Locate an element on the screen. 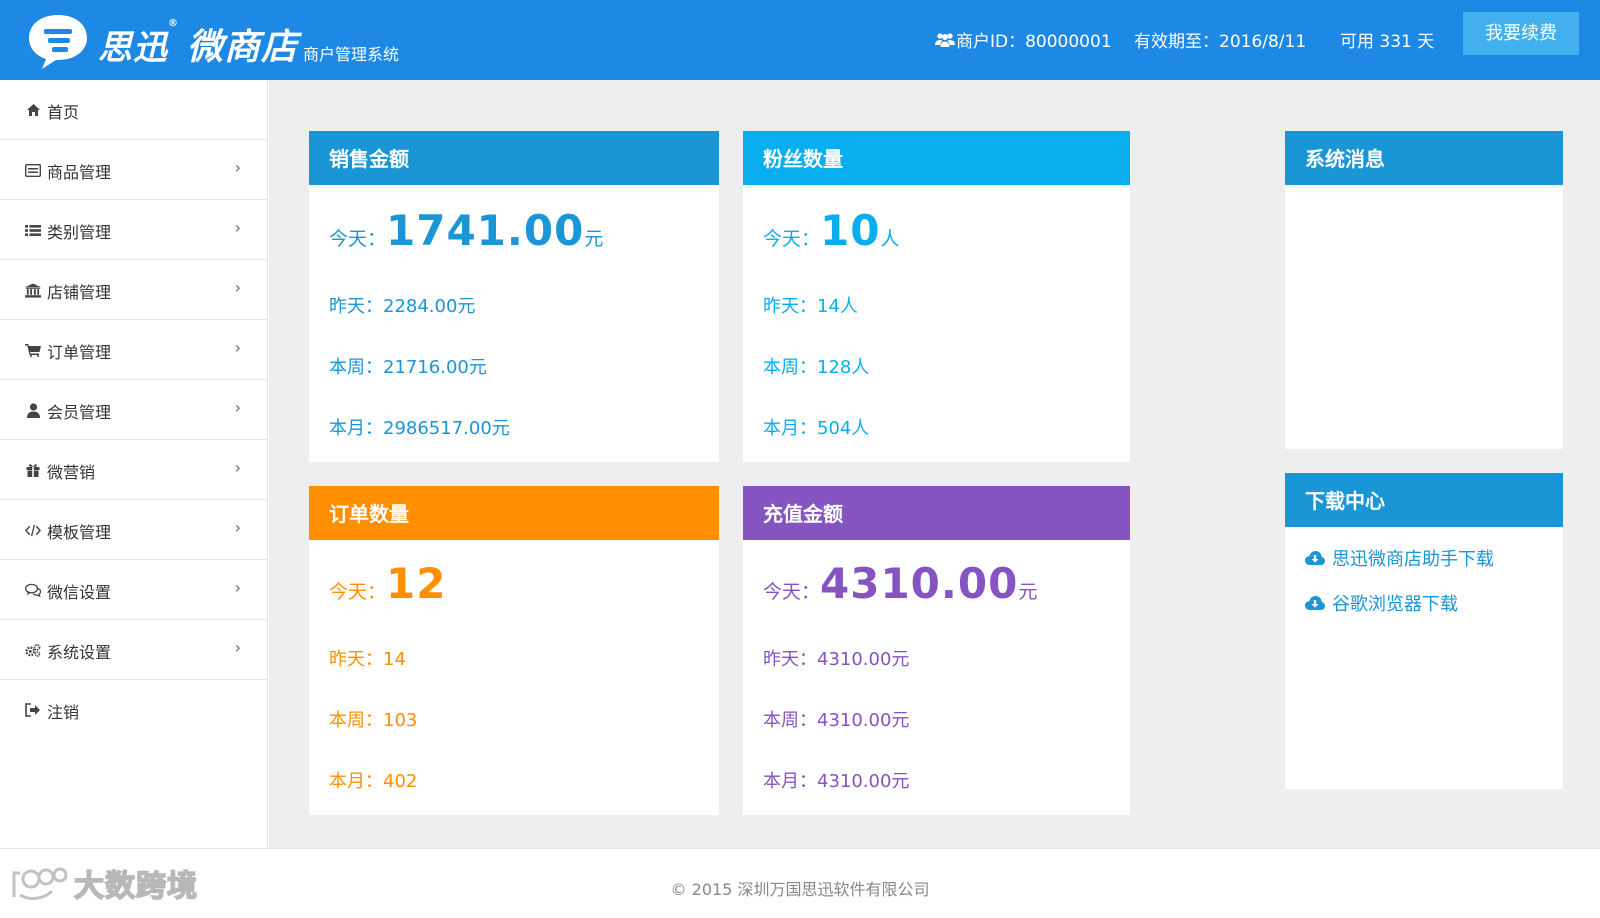  list-icon is located at coordinates (33, 230).